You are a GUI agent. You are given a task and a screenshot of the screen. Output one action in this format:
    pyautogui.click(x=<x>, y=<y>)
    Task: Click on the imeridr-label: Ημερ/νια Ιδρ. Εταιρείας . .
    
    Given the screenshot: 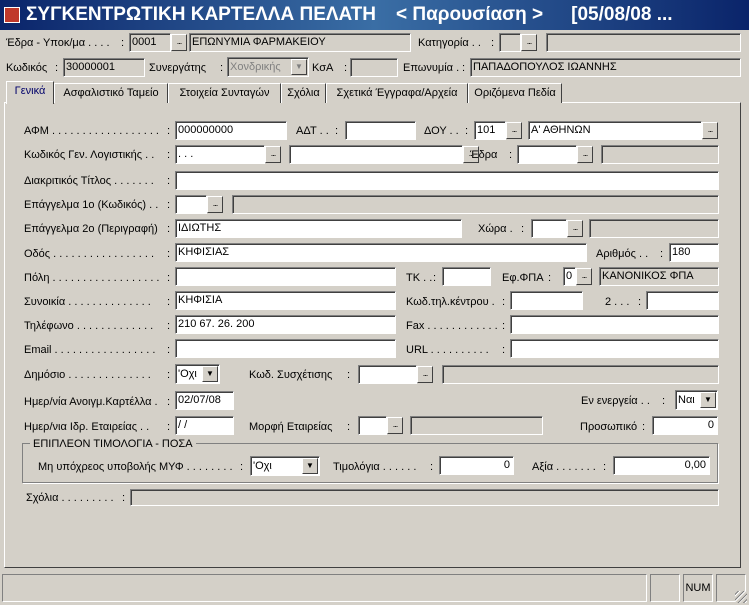 What is the action you would take?
    pyautogui.click(x=87, y=427)
    